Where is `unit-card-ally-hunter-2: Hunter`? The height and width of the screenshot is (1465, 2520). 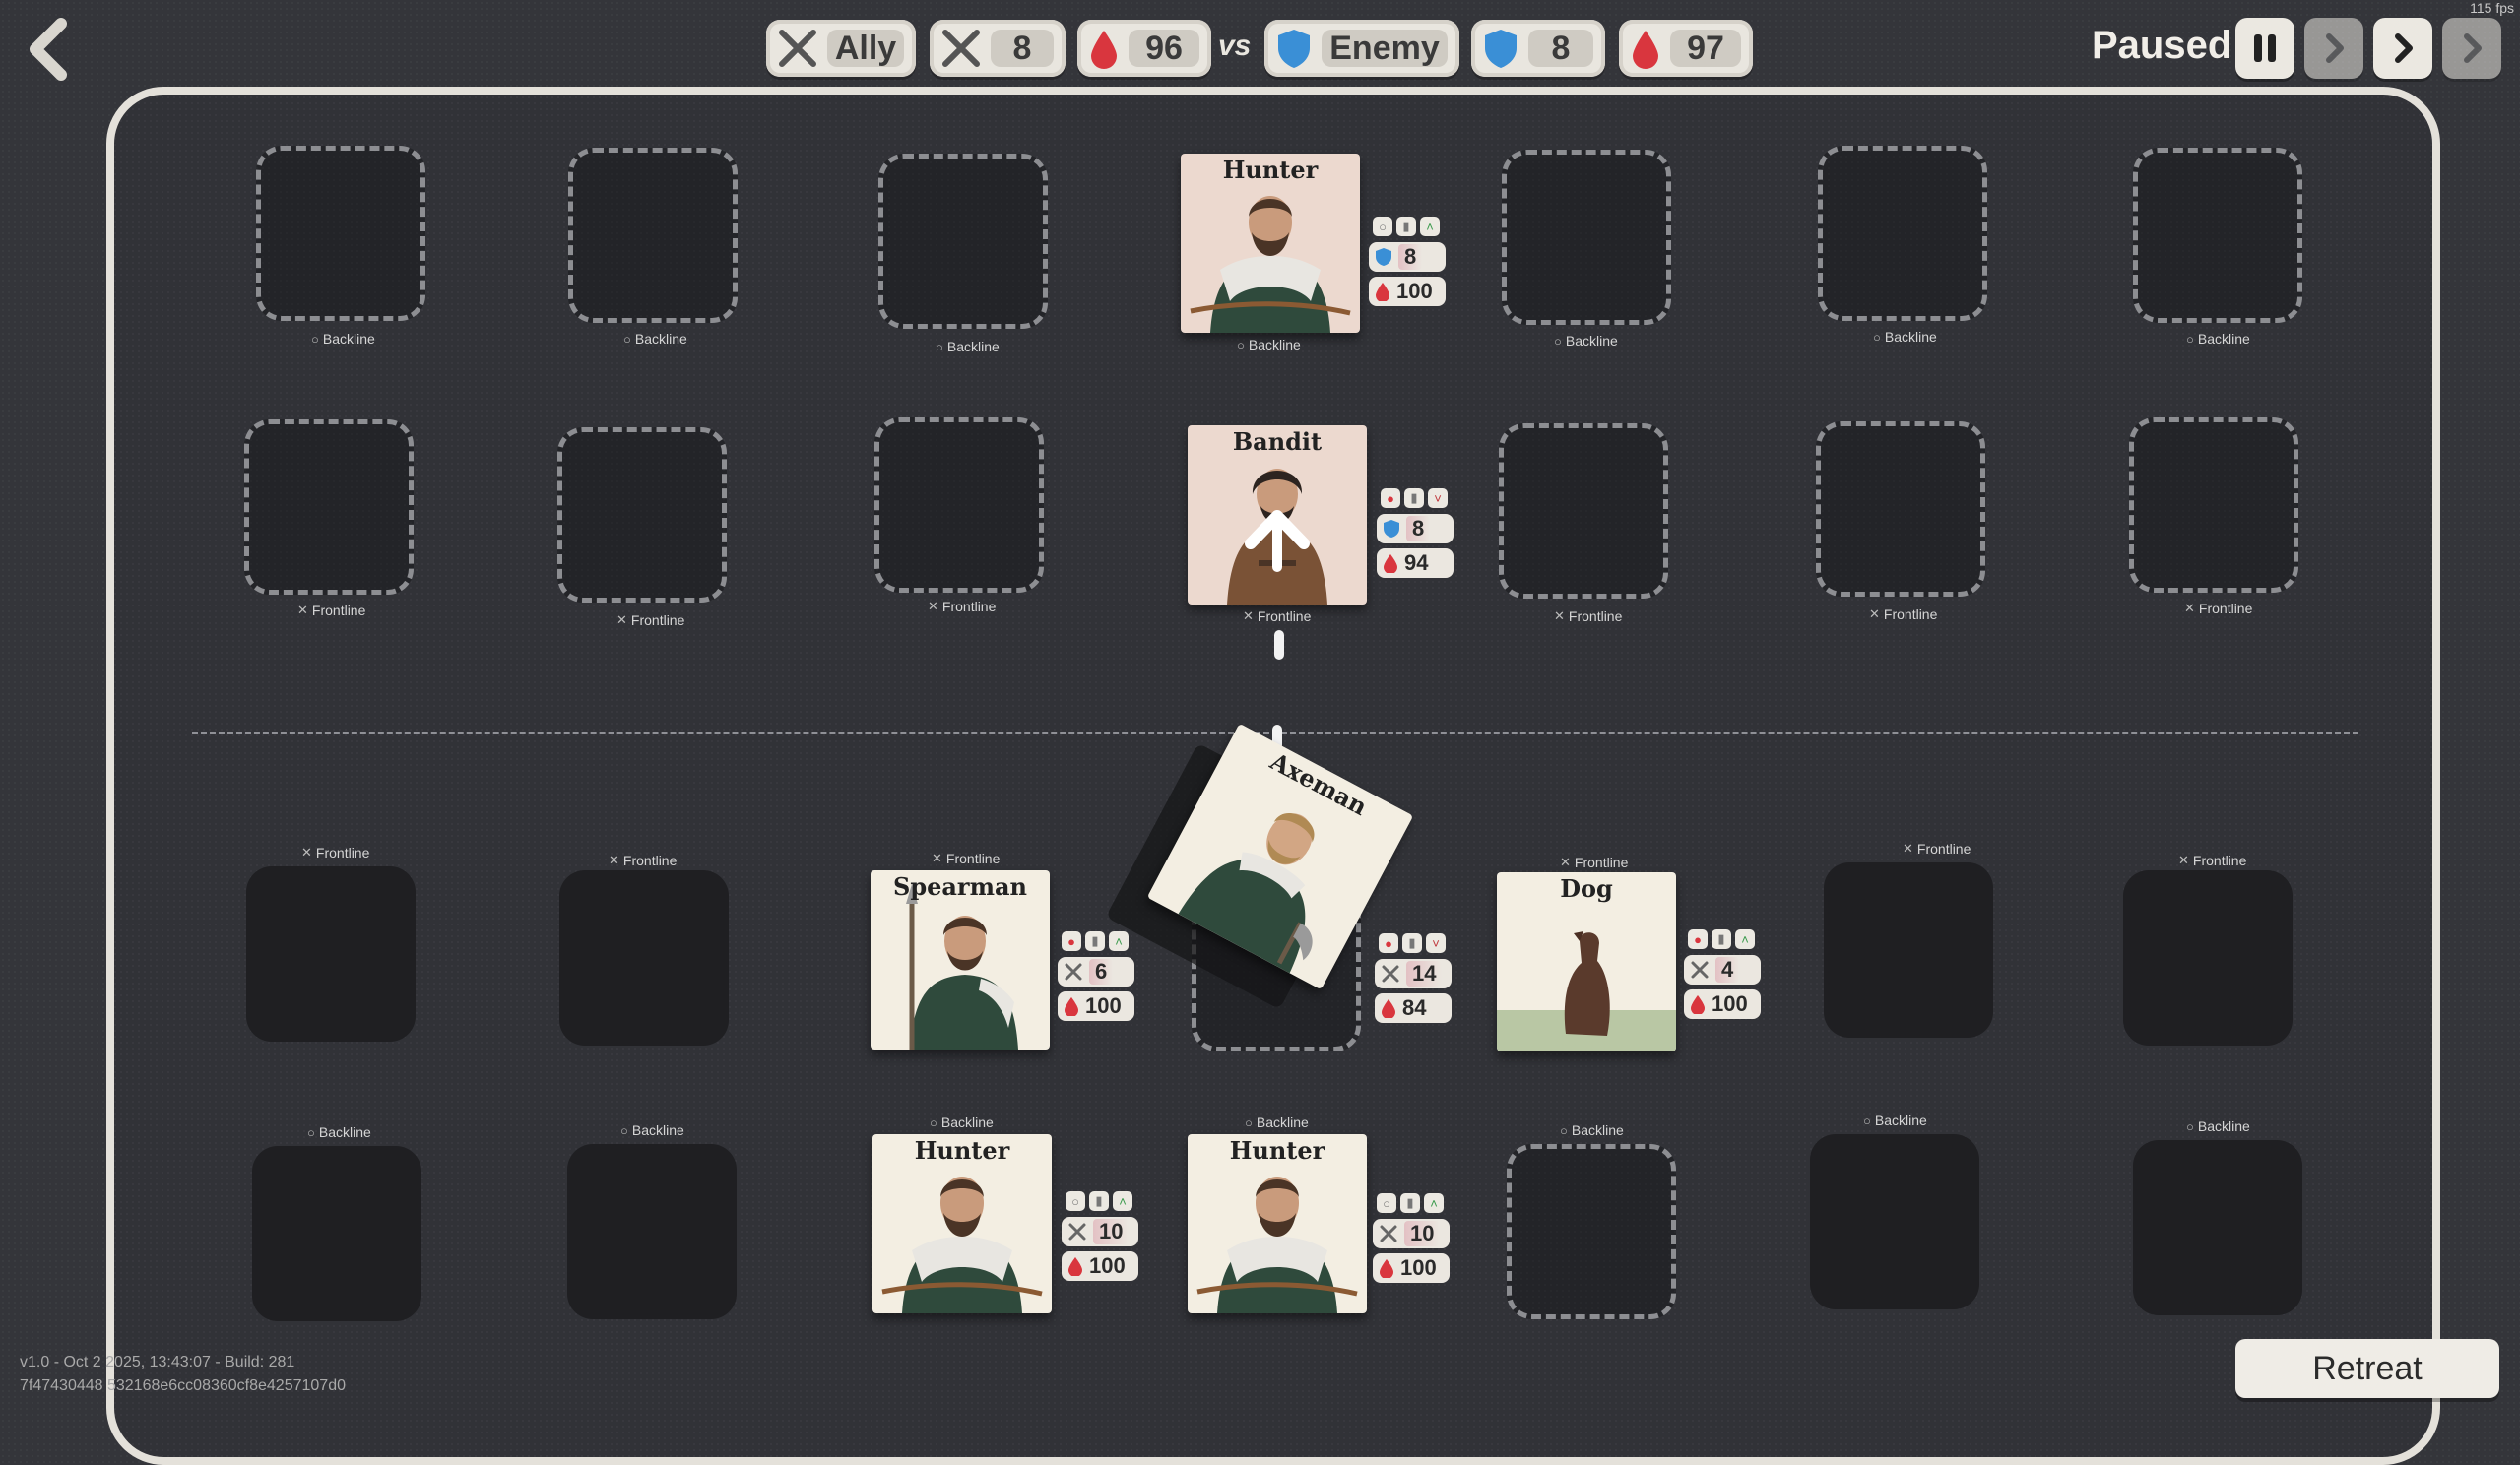 unit-card-ally-hunter-2: Hunter is located at coordinates (1277, 1223).